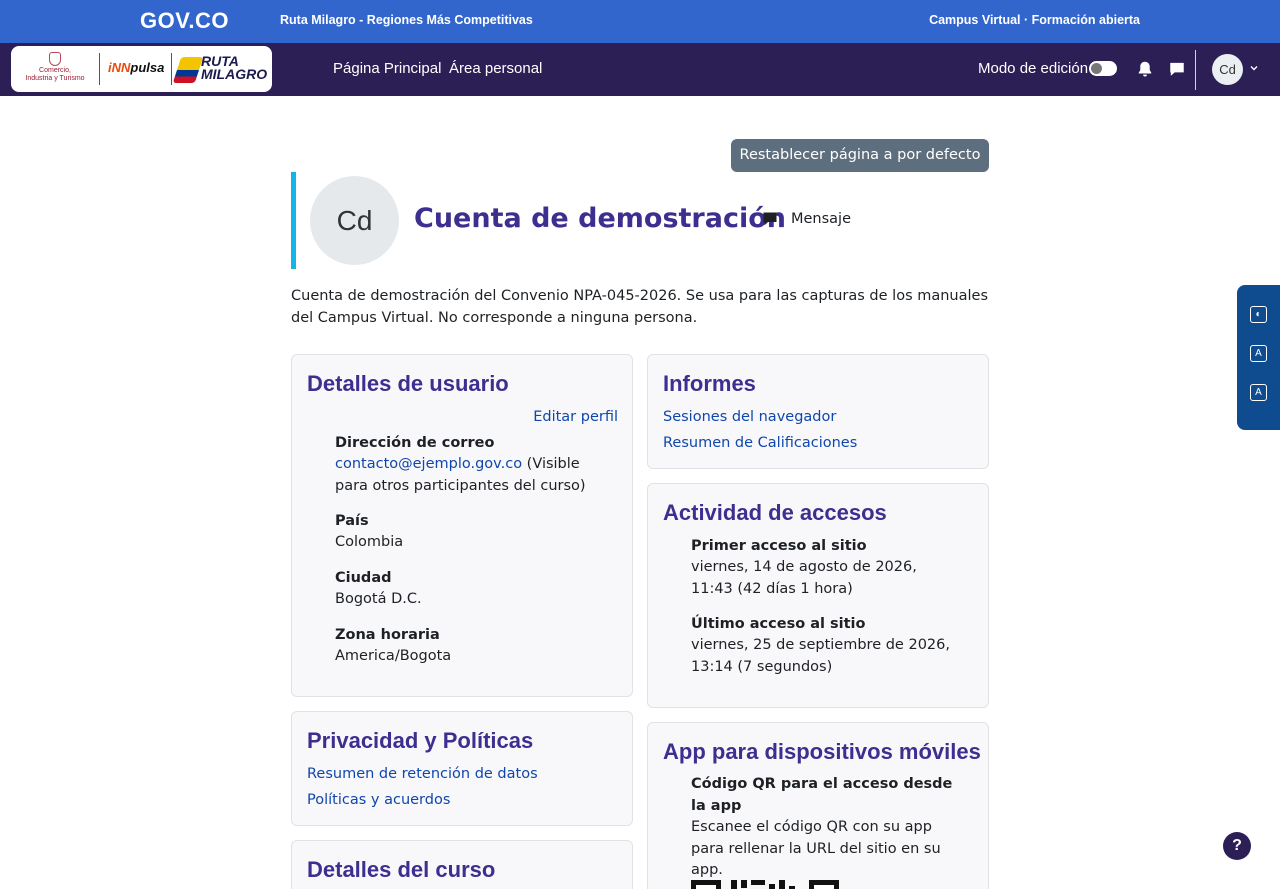 The height and width of the screenshot is (889, 1280). I want to click on edit-mode-toggle, so click(1103, 68).